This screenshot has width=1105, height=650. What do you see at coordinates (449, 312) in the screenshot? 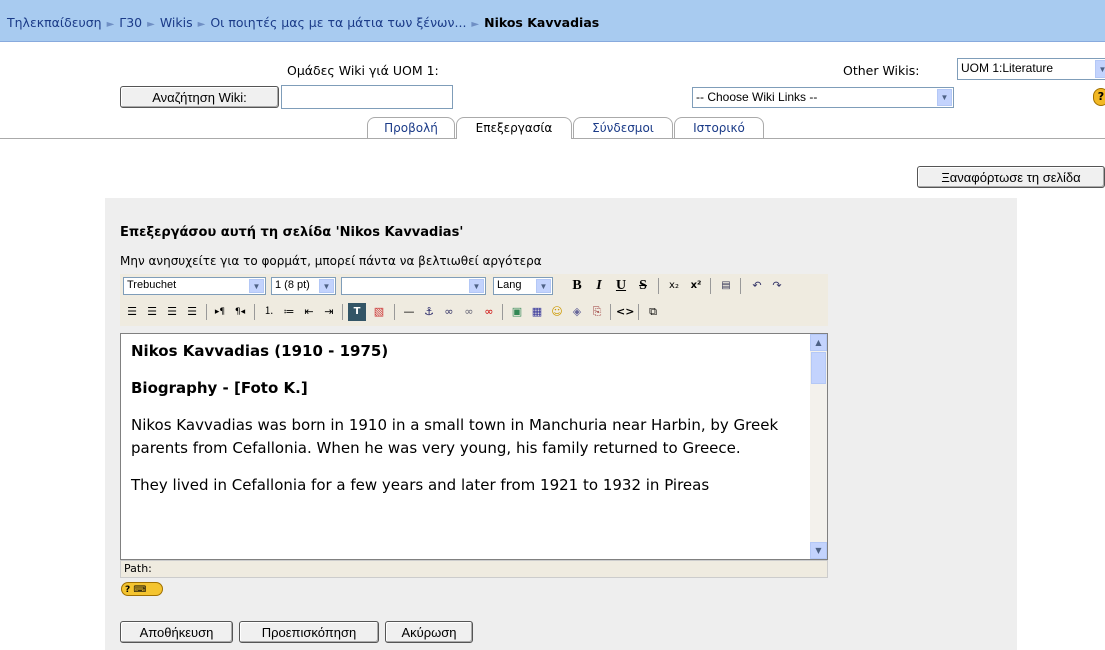
I see `link-icon: ∞` at bounding box center [449, 312].